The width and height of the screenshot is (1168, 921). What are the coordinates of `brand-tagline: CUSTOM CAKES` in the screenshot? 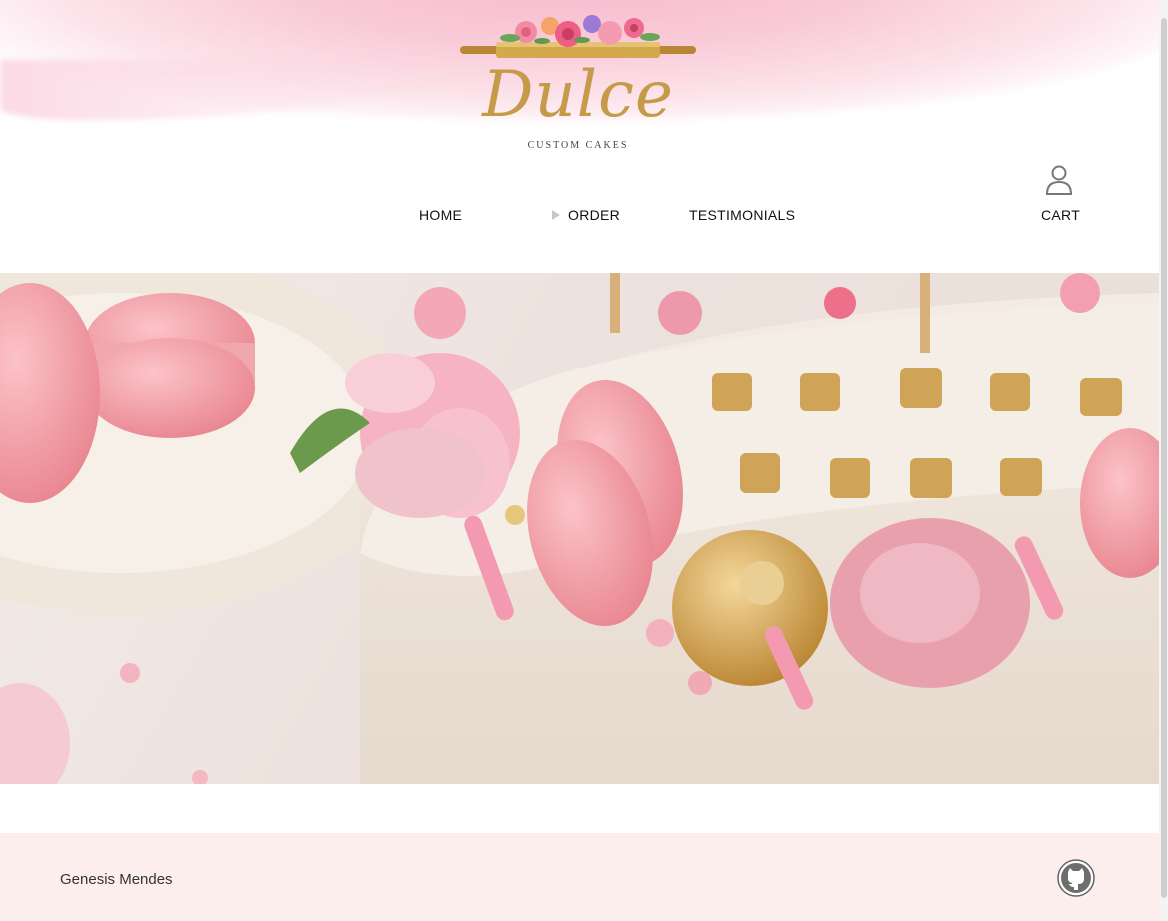 It's located at (578, 145).